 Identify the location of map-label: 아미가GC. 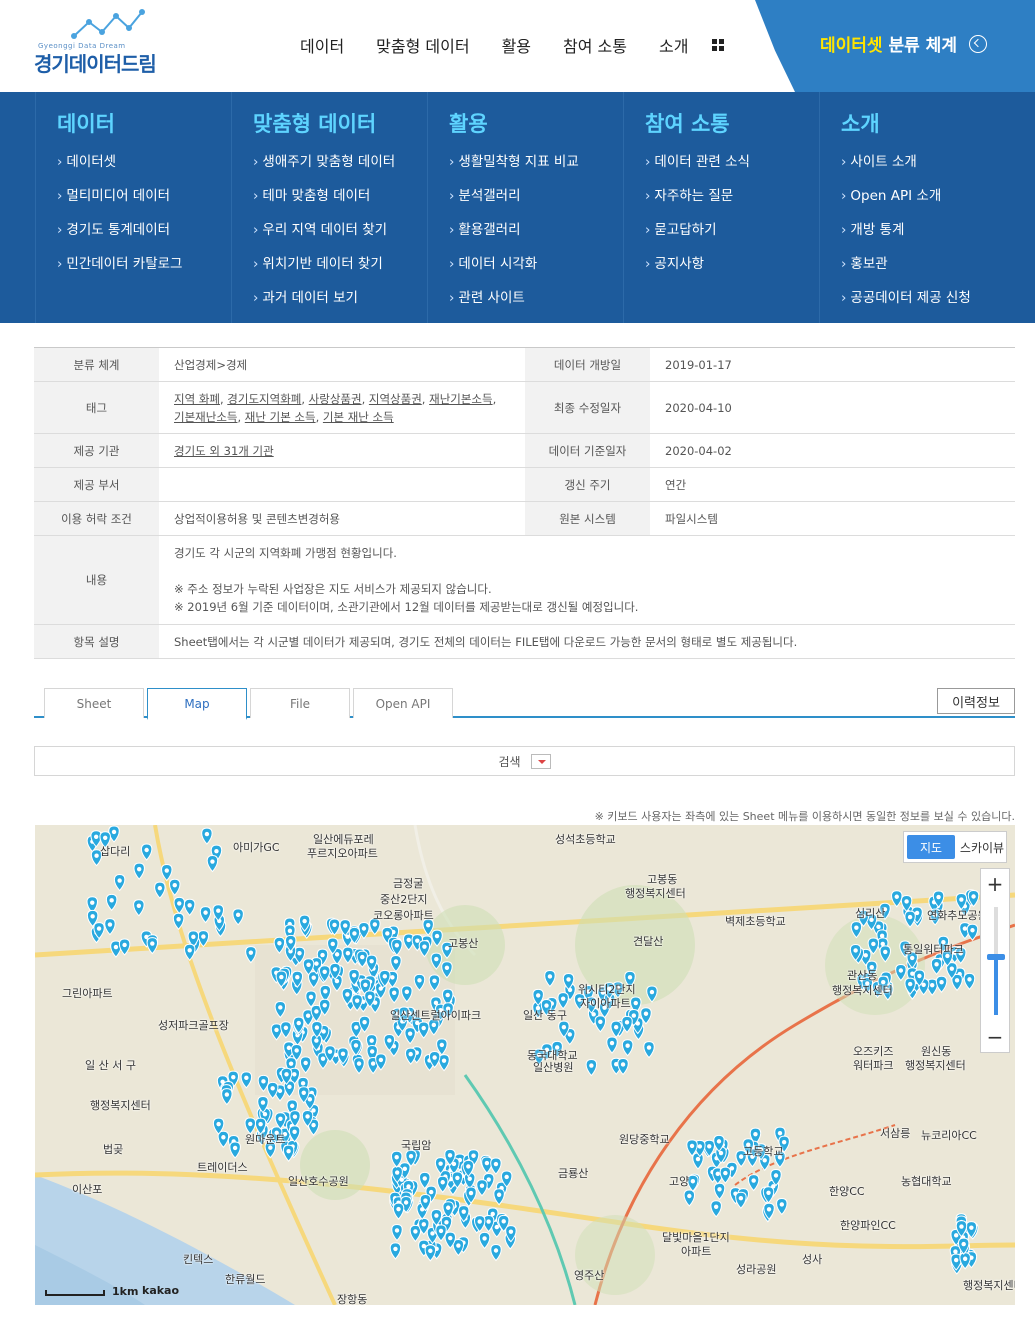
(256, 847).